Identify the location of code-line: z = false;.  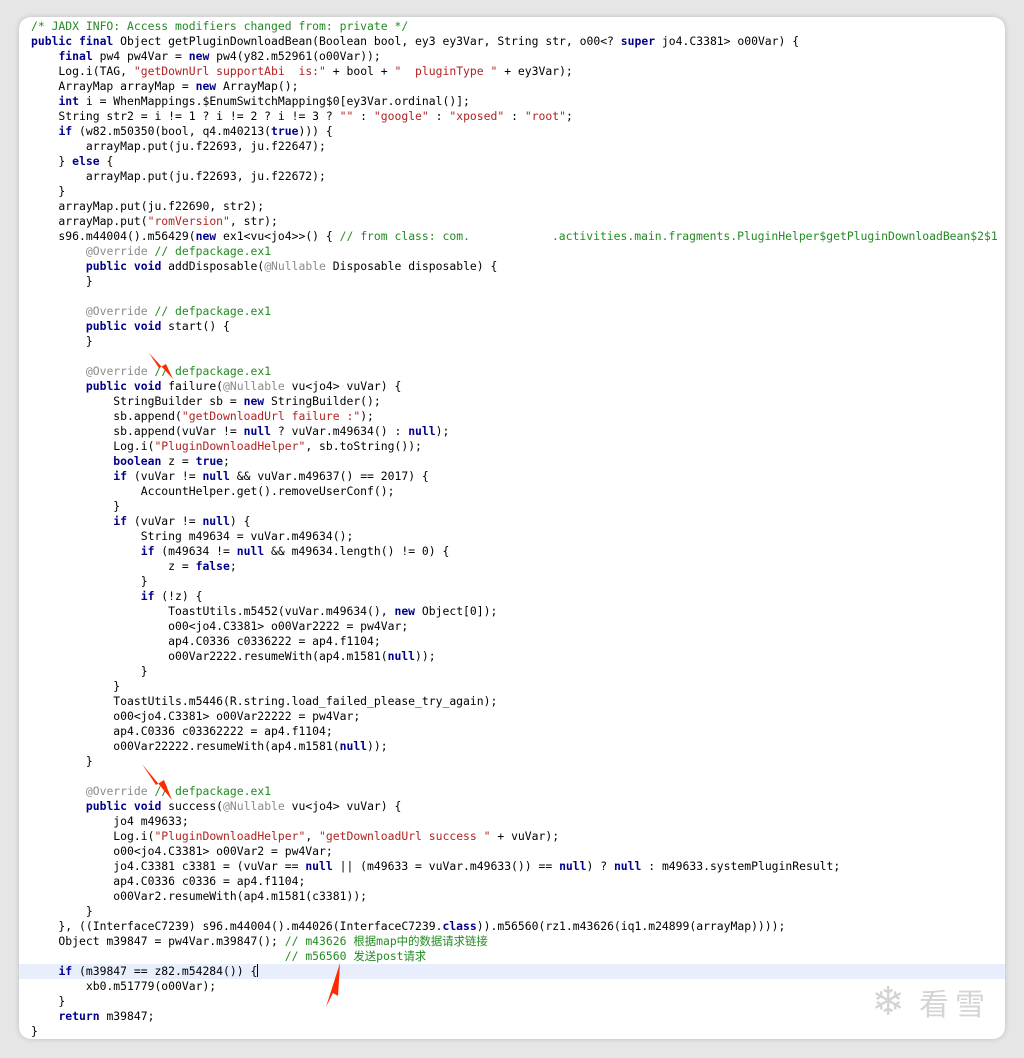
(518, 566).